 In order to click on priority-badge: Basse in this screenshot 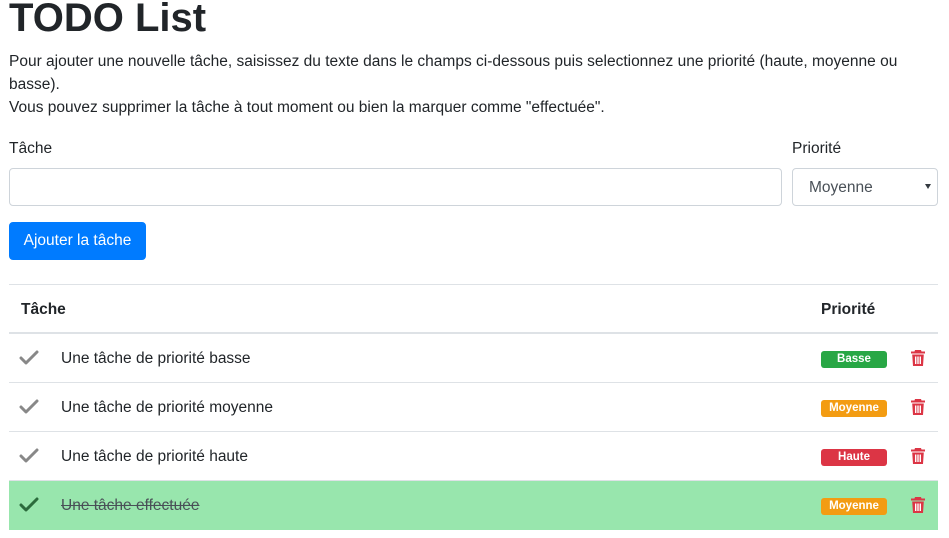, I will do `click(854, 359)`.